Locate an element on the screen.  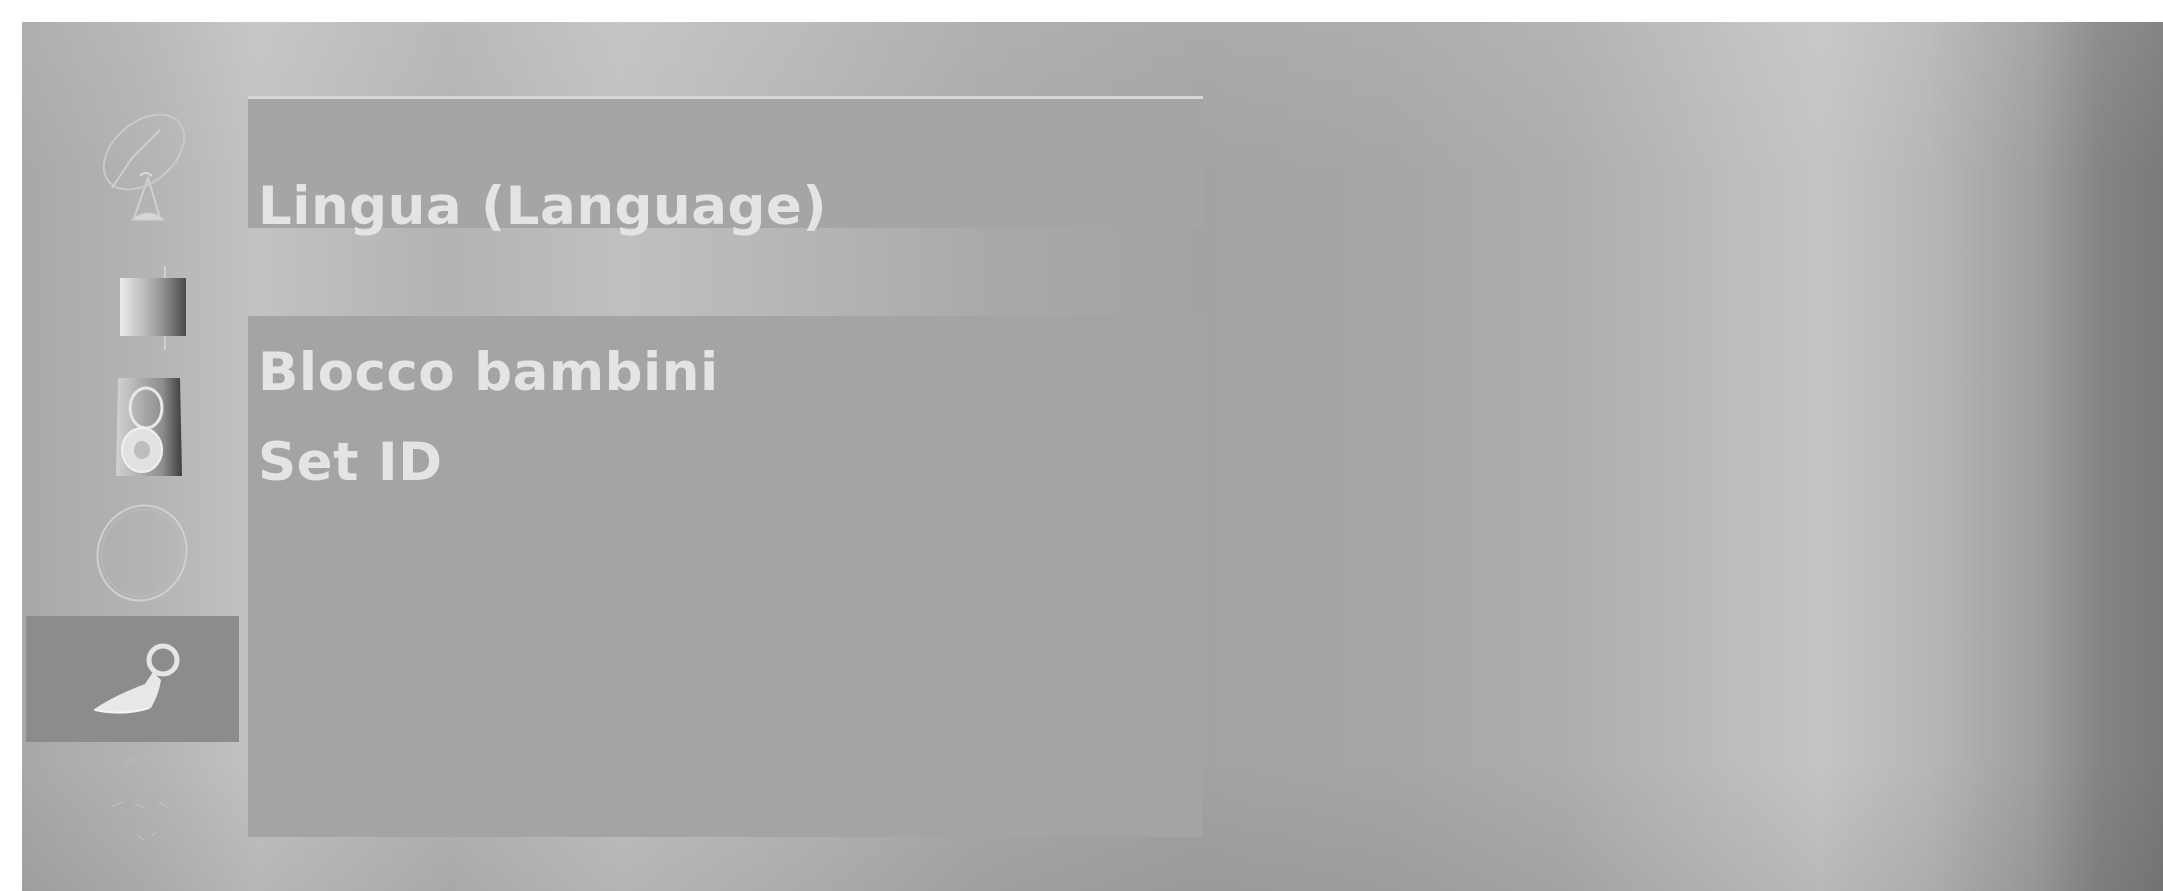
menu-item-set-id: Set ID is located at coordinates (350, 463).